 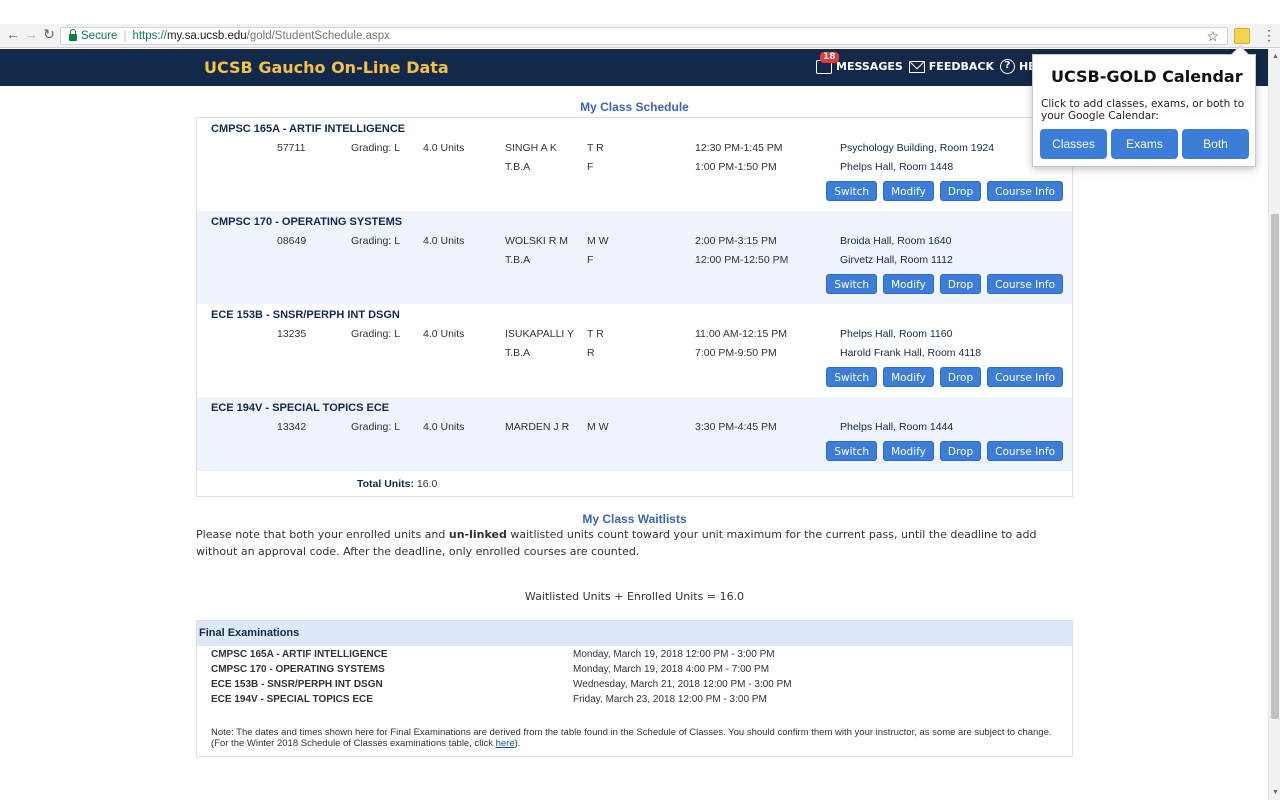 I want to click on feedback-link: FEEDBACK, so click(x=951, y=66).